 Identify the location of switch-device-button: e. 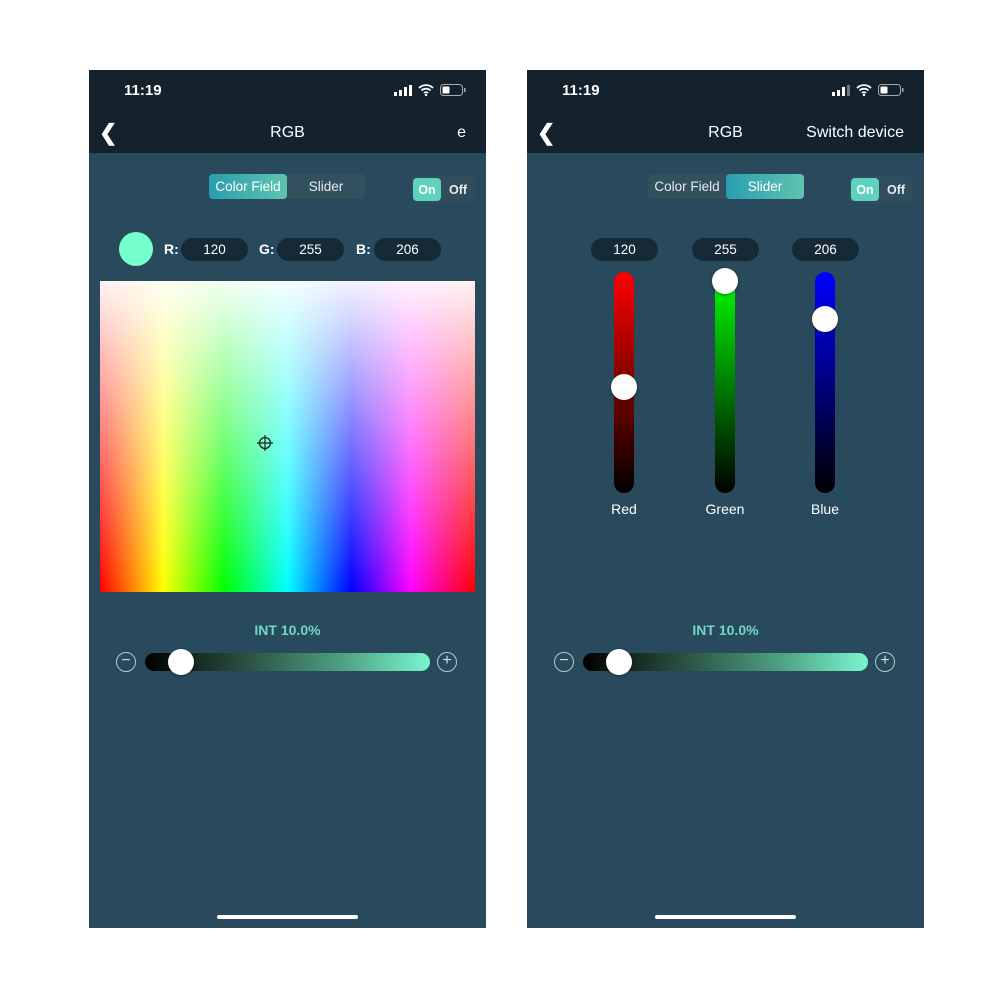
(461, 133).